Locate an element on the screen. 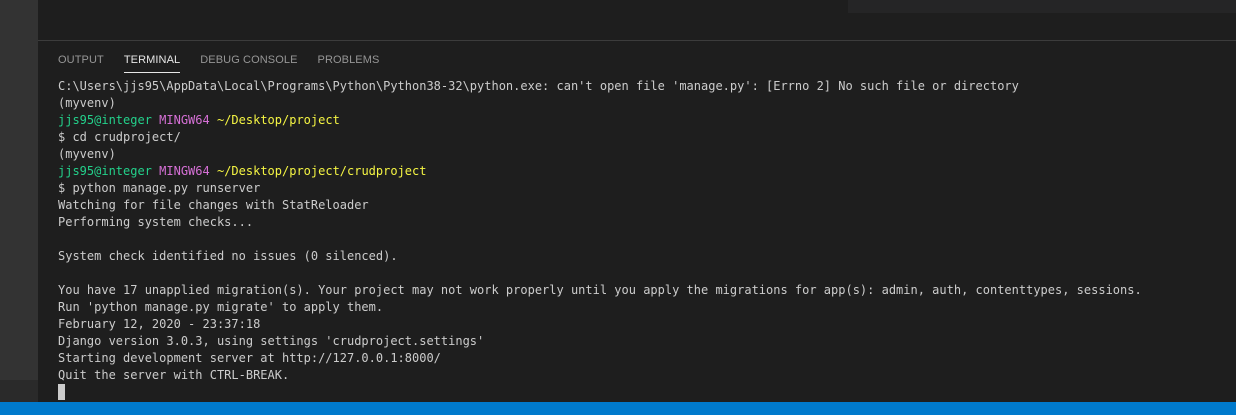 The width and height of the screenshot is (1236, 415). terminal-line: Quit the server with CTRL-BREAK. is located at coordinates (174, 375).